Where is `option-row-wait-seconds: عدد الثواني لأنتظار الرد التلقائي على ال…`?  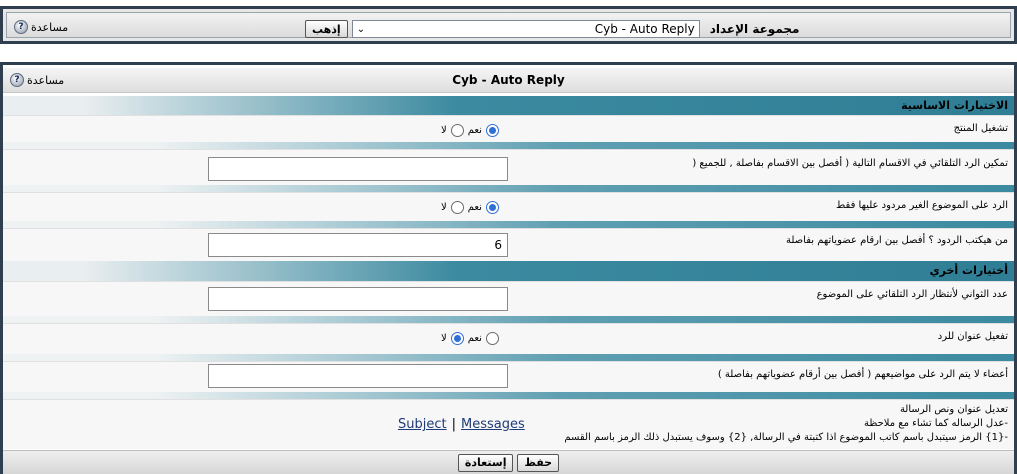
option-row-wait-seconds: عدد الثواني لأنتظار الرد التلقائي على ال… is located at coordinates (508, 298).